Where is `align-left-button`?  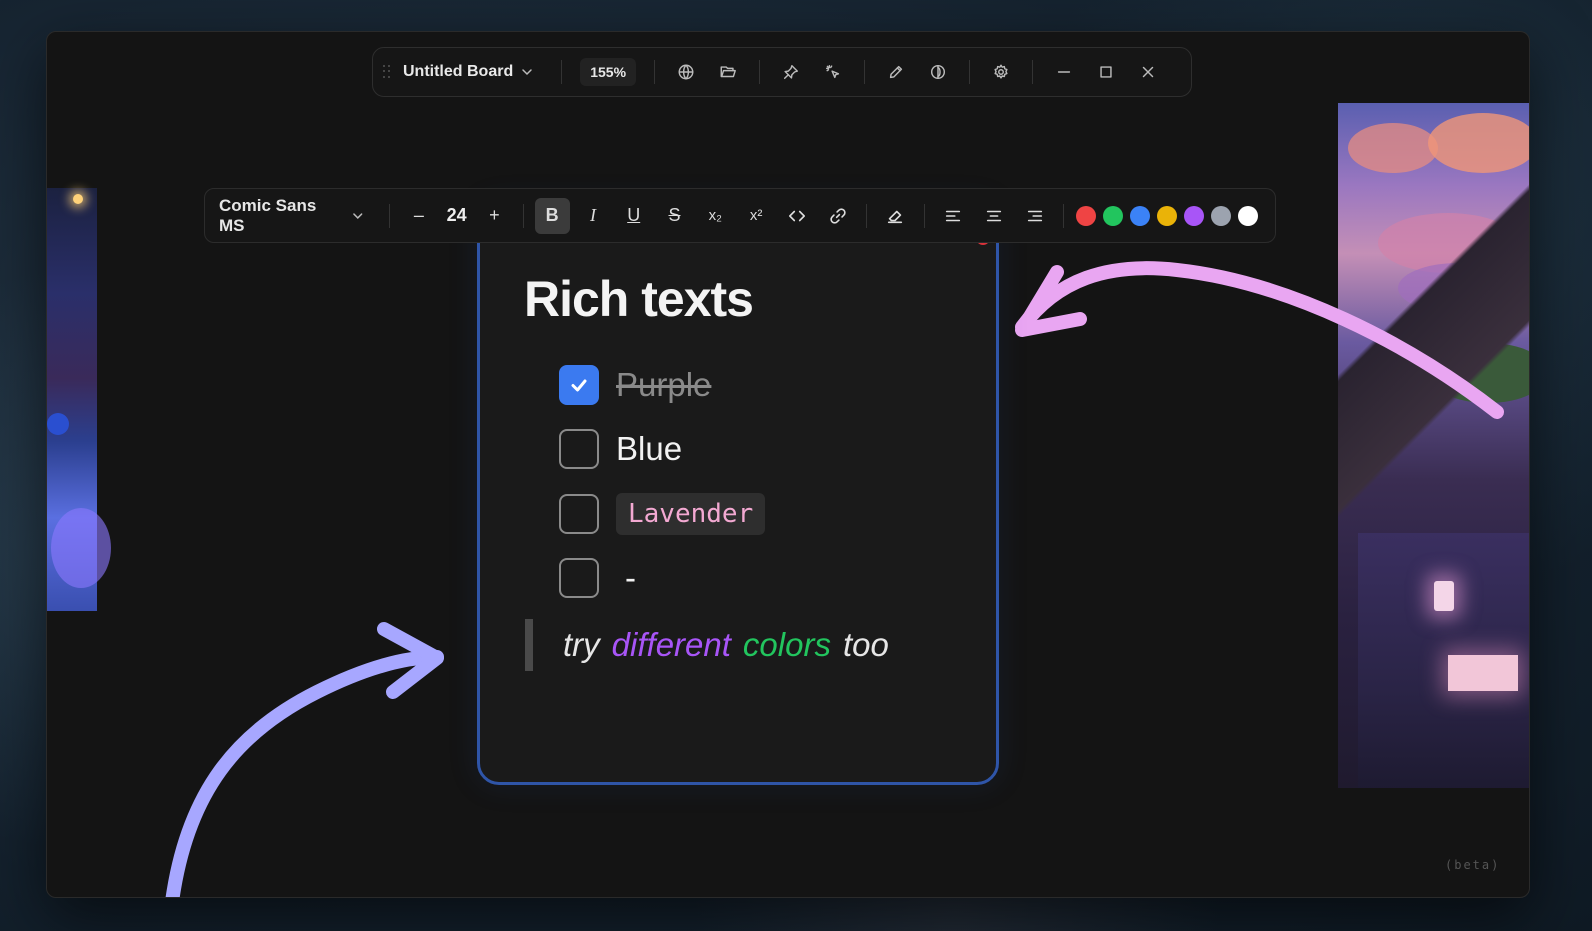
align-left-button is located at coordinates (953, 216).